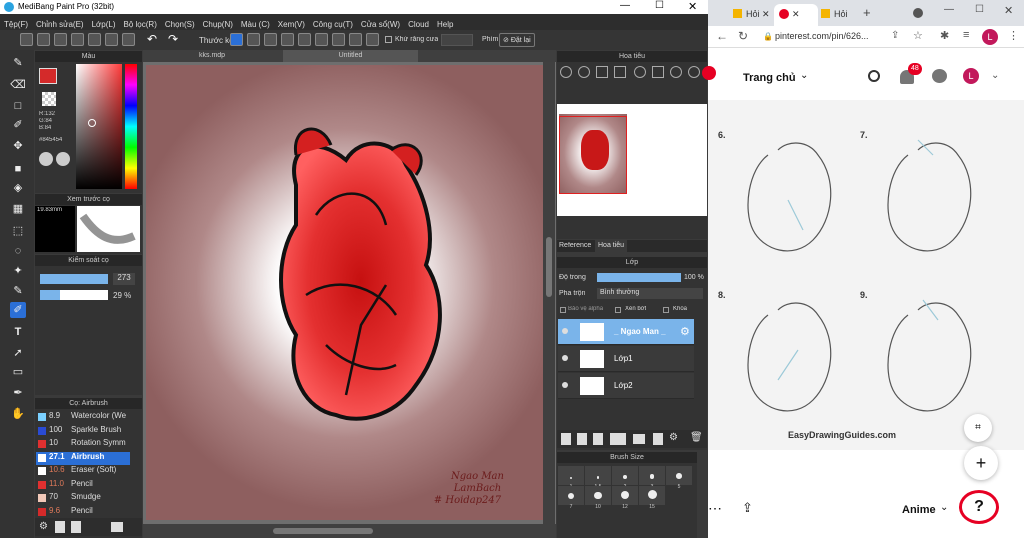 This screenshot has height=538, width=1024. I want to click on menu-item: Chọn(S), so click(180, 23).